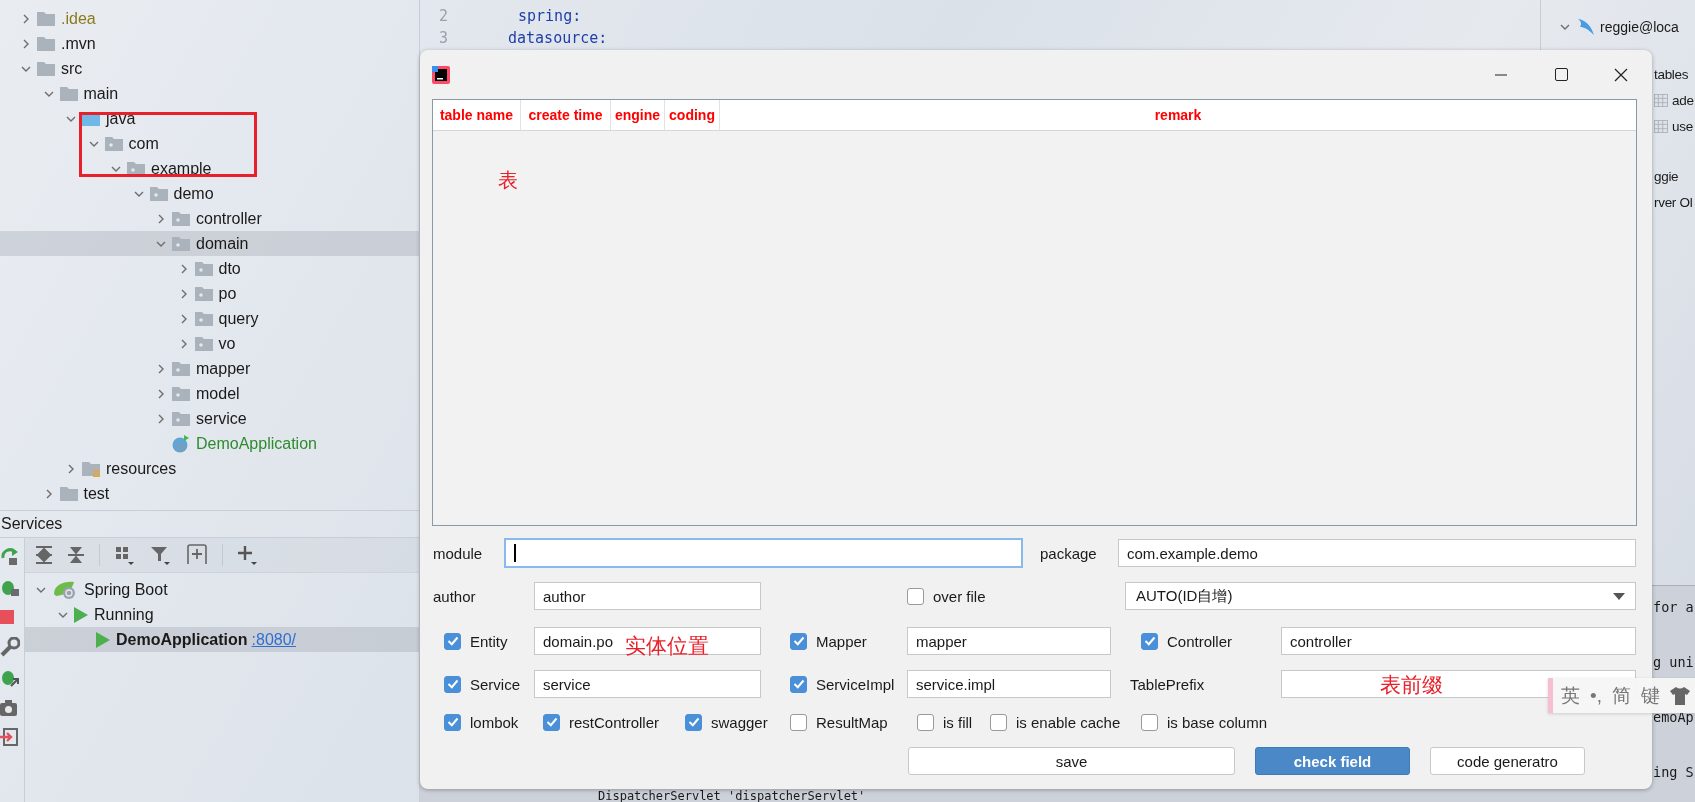  I want to click on column-header: remark, so click(1178, 115).